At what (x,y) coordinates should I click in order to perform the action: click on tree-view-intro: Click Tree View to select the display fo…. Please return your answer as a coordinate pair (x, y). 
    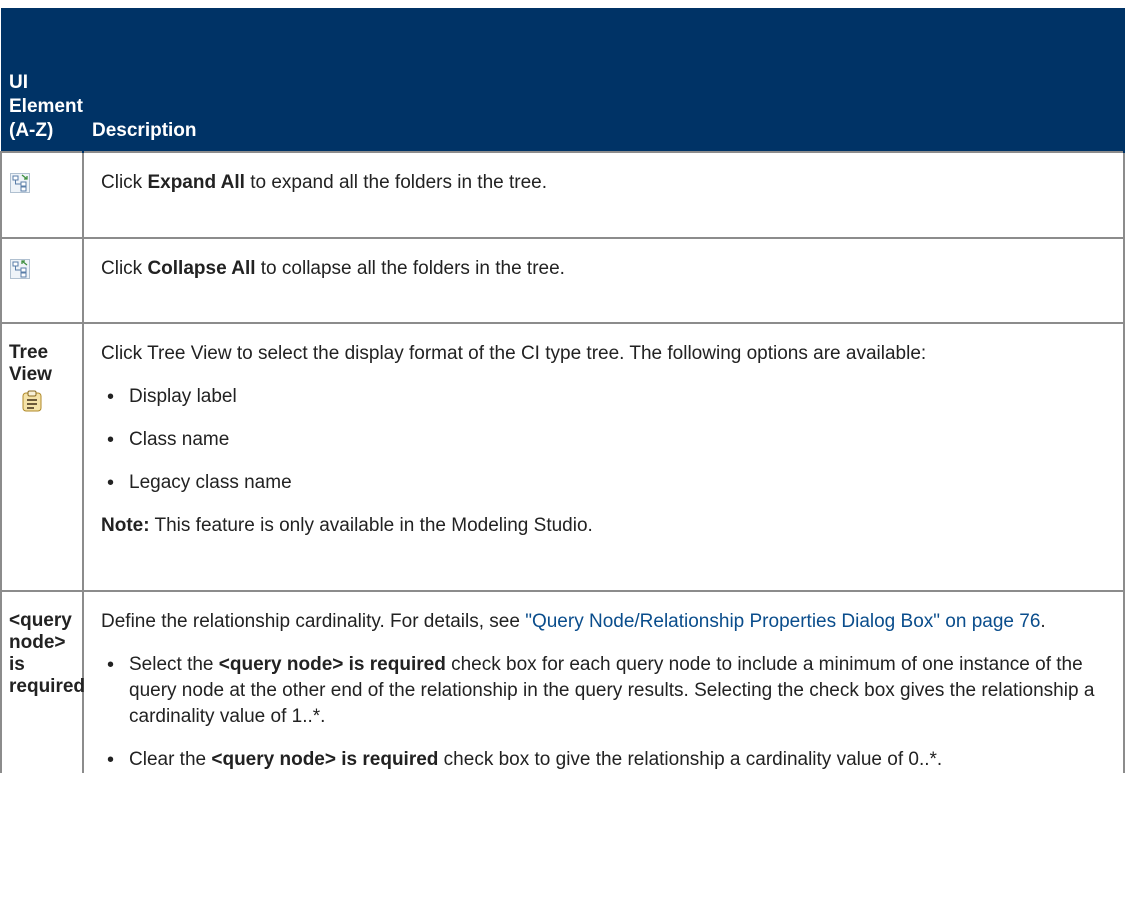
    Looking at the image, I should click on (514, 353).